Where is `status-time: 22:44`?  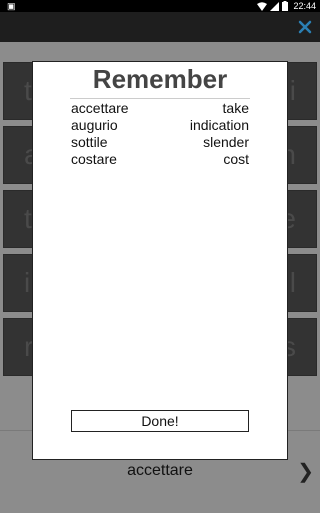 status-time: 22:44 is located at coordinates (304, 6).